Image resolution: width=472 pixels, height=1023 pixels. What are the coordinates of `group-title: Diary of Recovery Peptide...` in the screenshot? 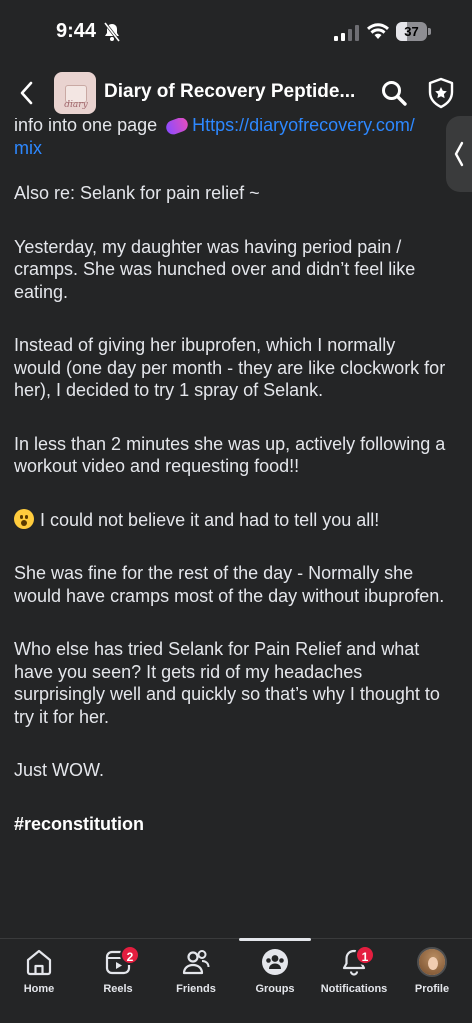 It's located at (236, 92).